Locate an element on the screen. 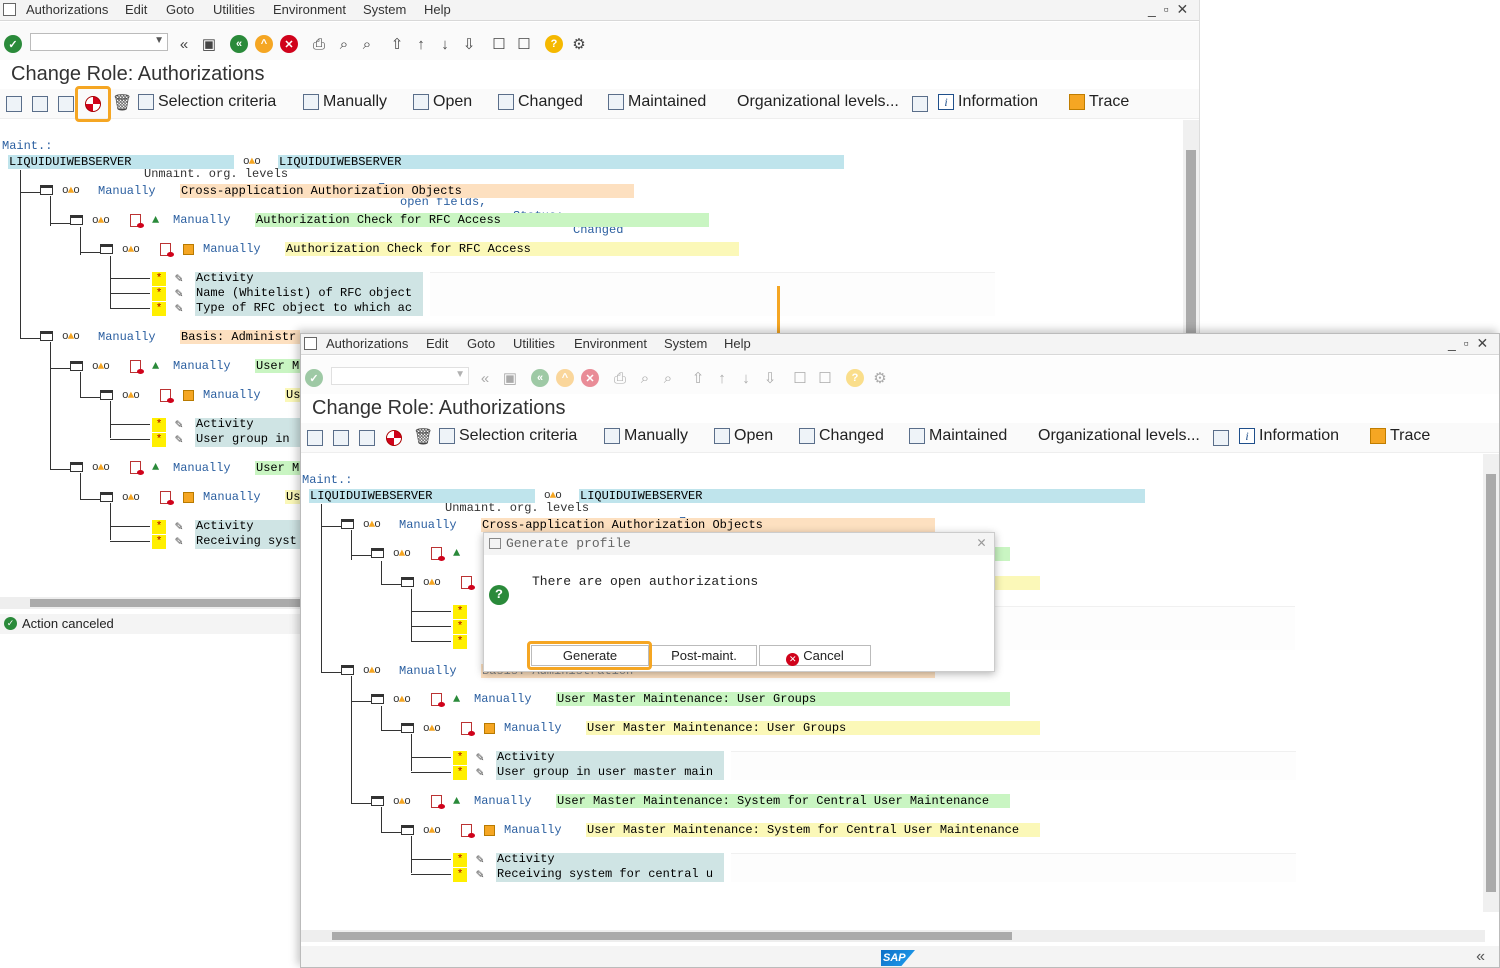 This screenshot has height=968, width=1500. find-next-icon: ⌕ is located at coordinates (668, 378).